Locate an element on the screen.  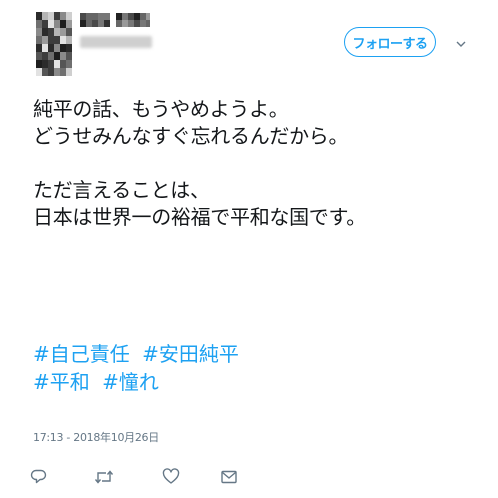
envelope-icon is located at coordinates (230, 478).